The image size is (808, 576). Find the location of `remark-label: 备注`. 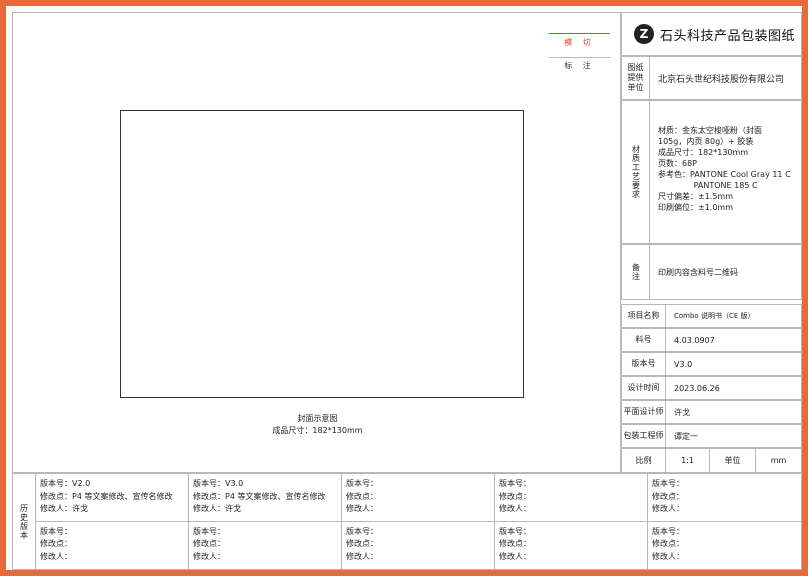

remark-label: 备注 is located at coordinates (636, 272).